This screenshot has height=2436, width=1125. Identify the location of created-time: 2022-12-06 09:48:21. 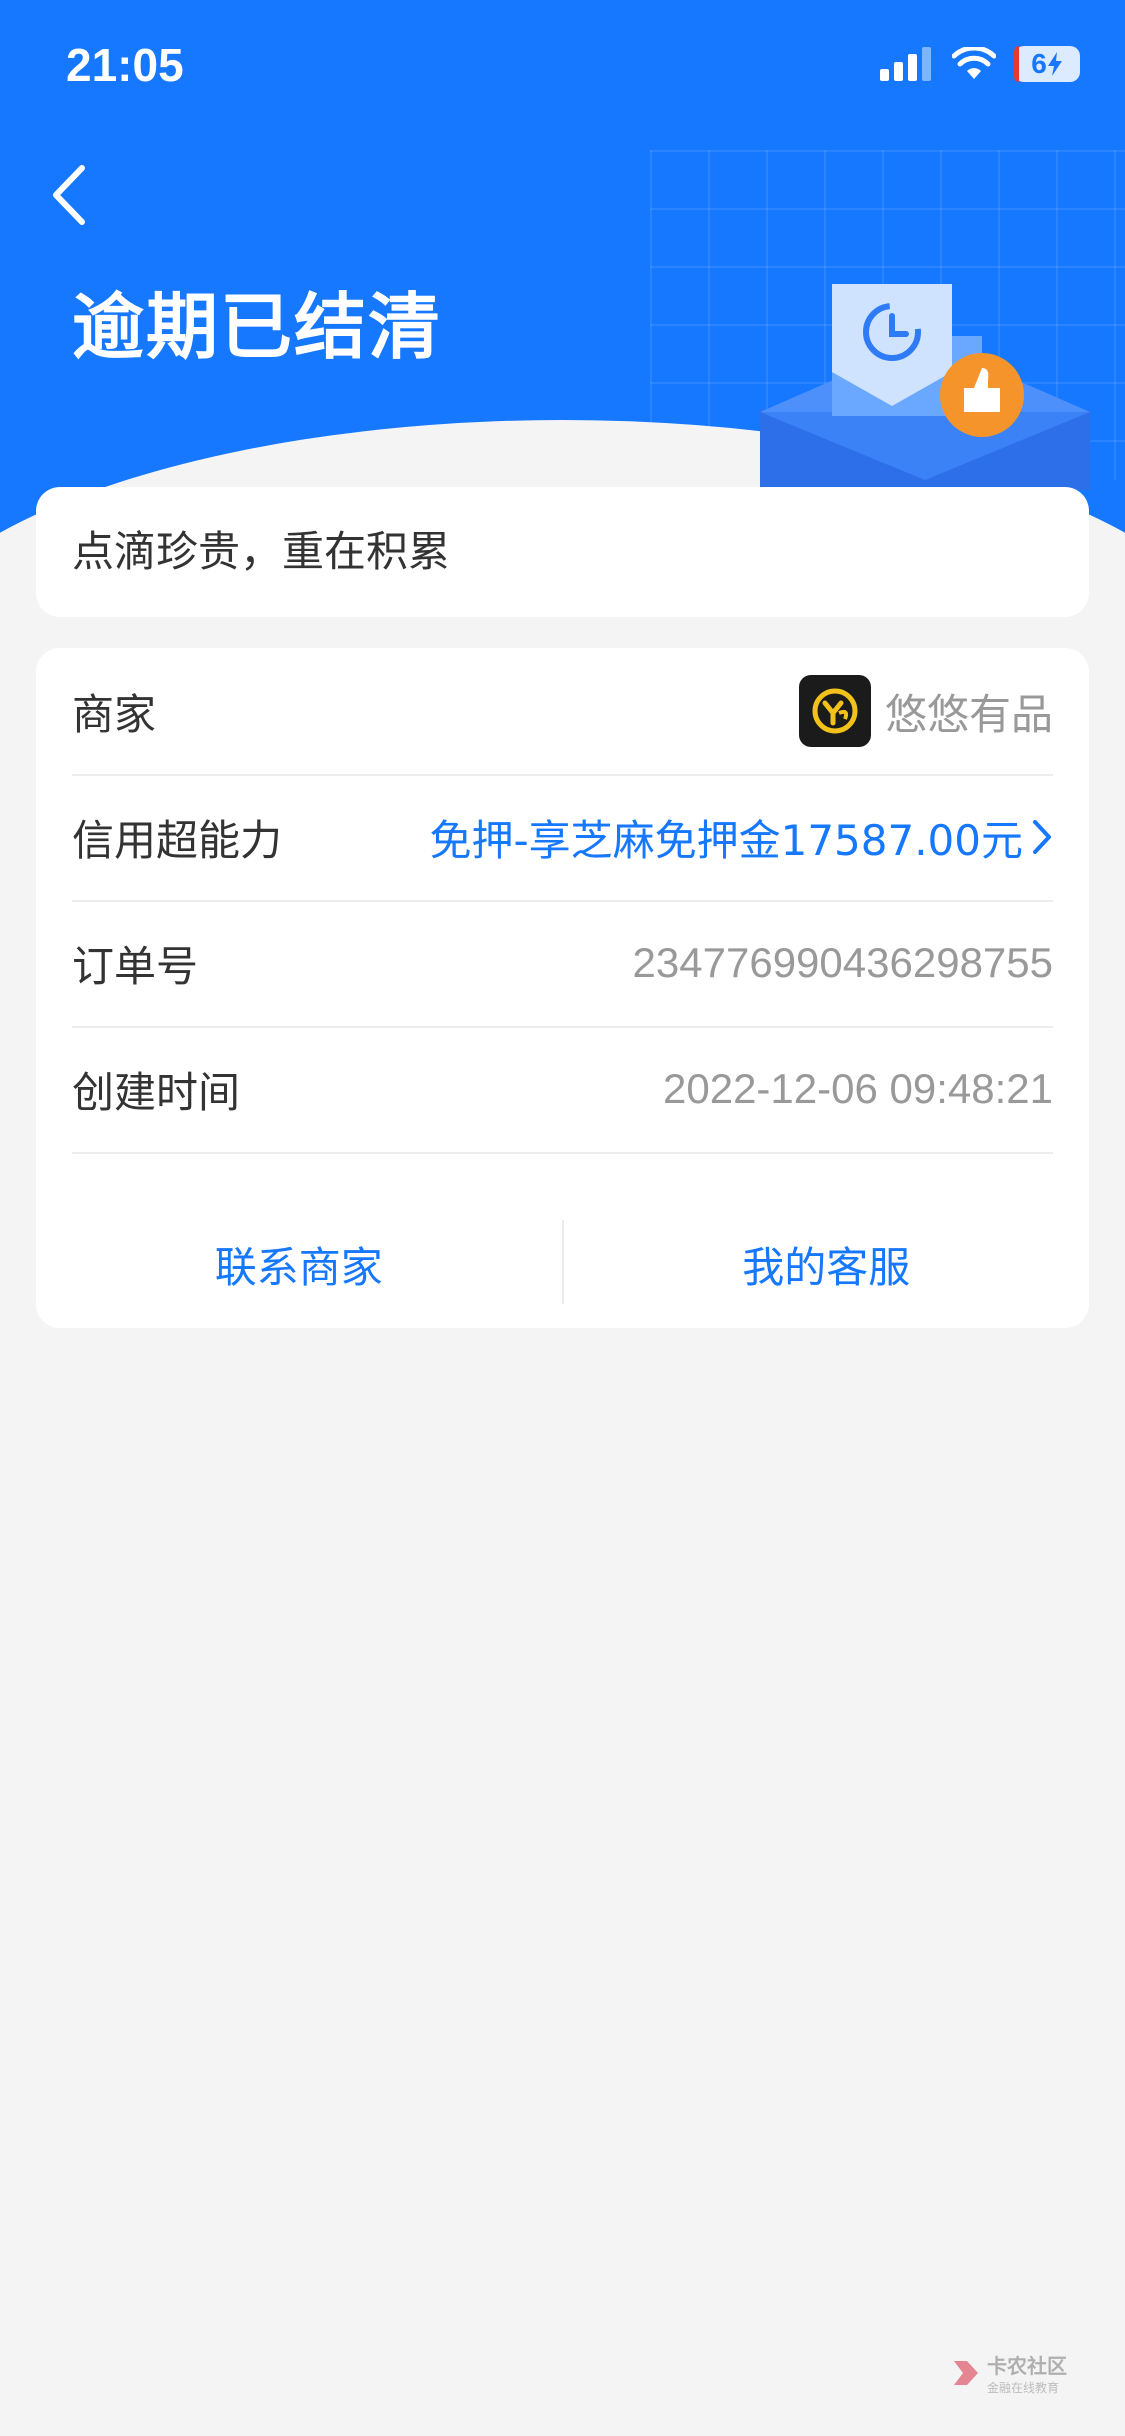
(858, 1088).